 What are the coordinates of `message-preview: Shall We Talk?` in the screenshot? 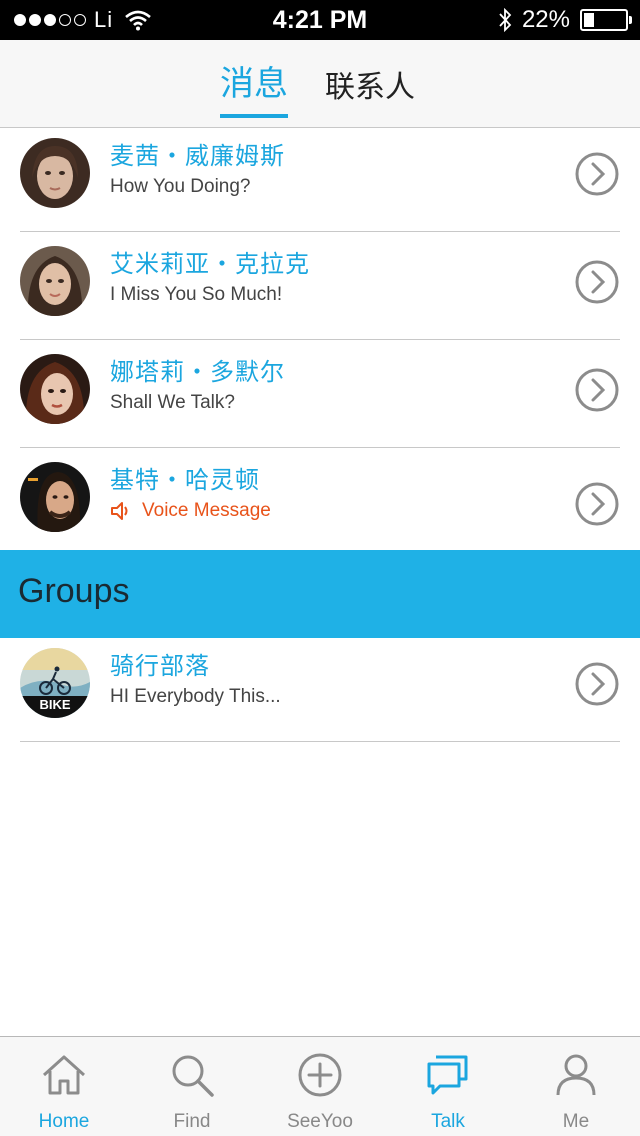 It's located at (172, 402).